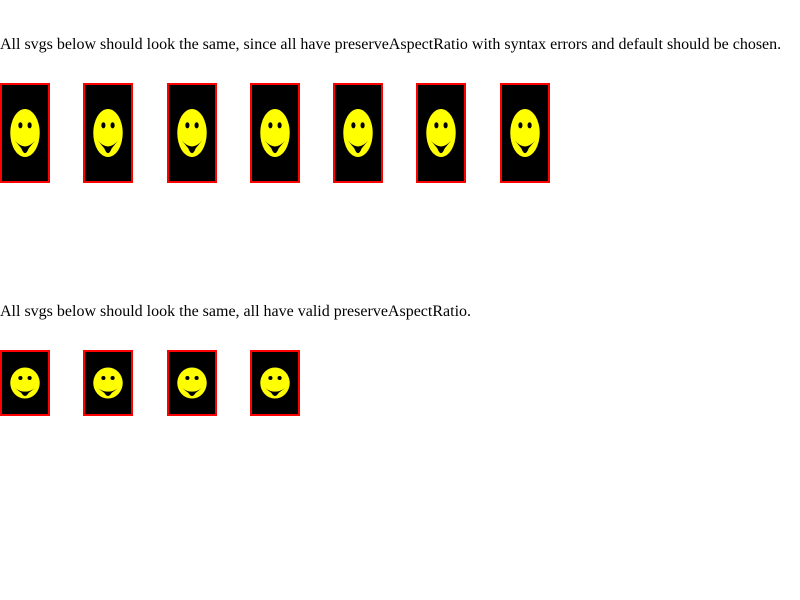  I want to click on invalid-preserveaspectratio-tile-row, so click(275, 133).